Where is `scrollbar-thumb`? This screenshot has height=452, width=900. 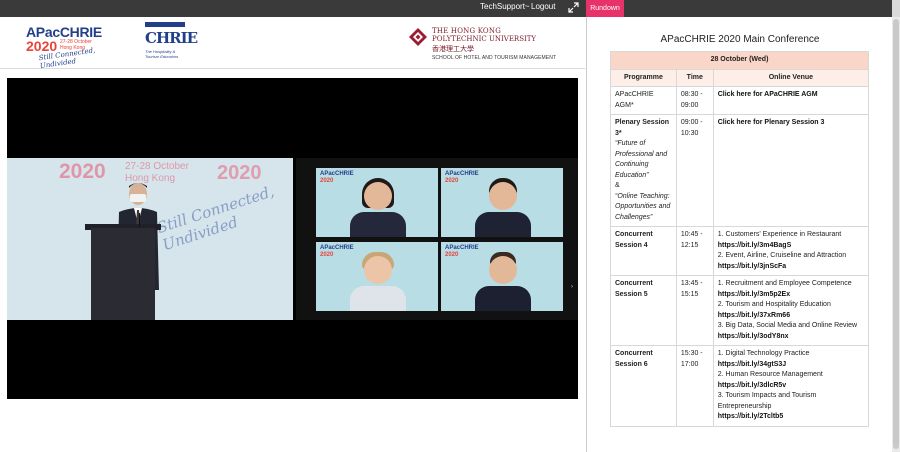
scrollbar-thumb is located at coordinates (896, 234).